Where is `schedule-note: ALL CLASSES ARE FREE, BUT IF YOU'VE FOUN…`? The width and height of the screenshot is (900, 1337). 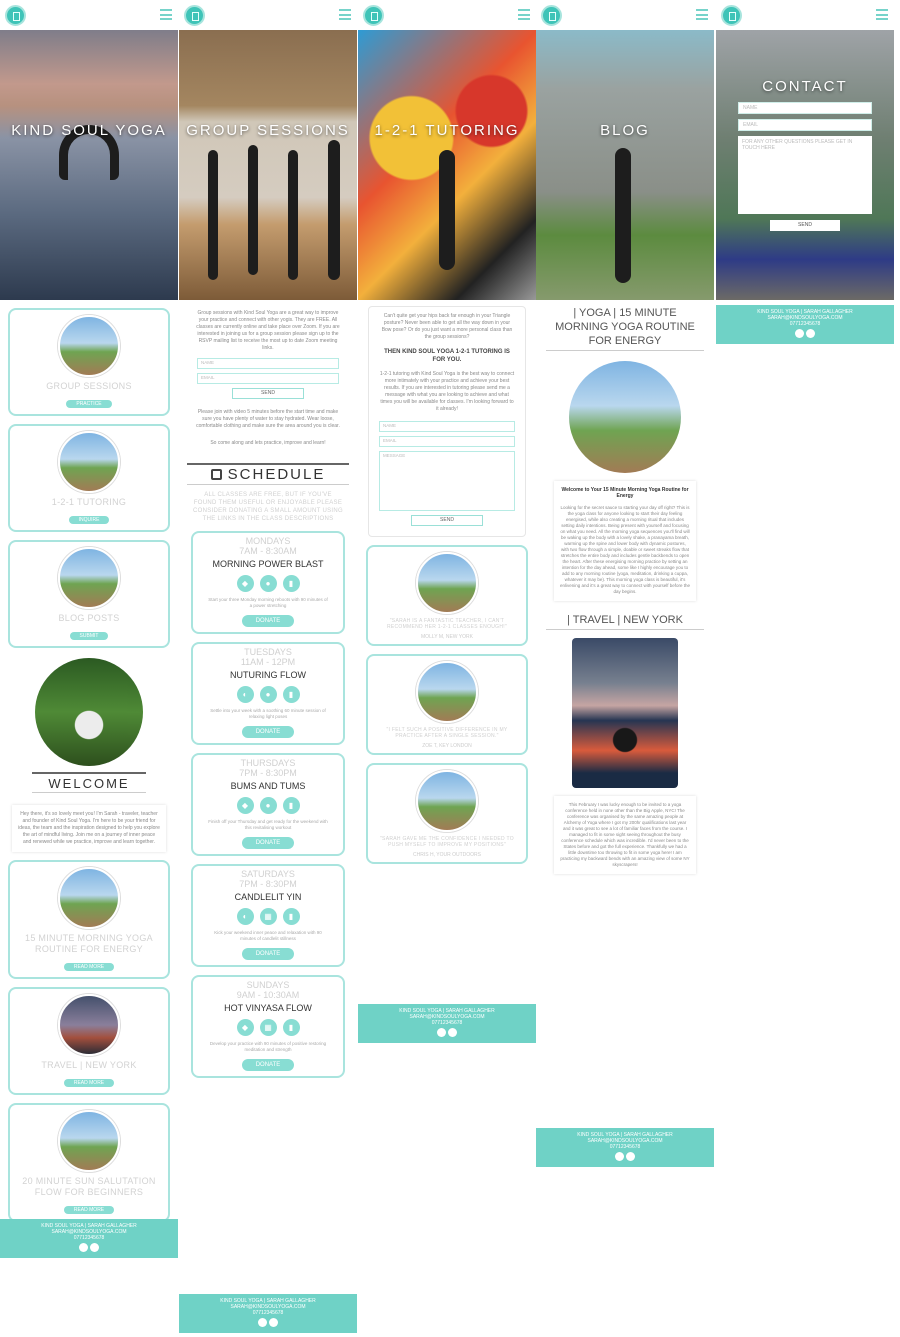 schedule-note: ALL CLASSES ARE FREE, BUT IF YOU'VE FOUN… is located at coordinates (268, 507).